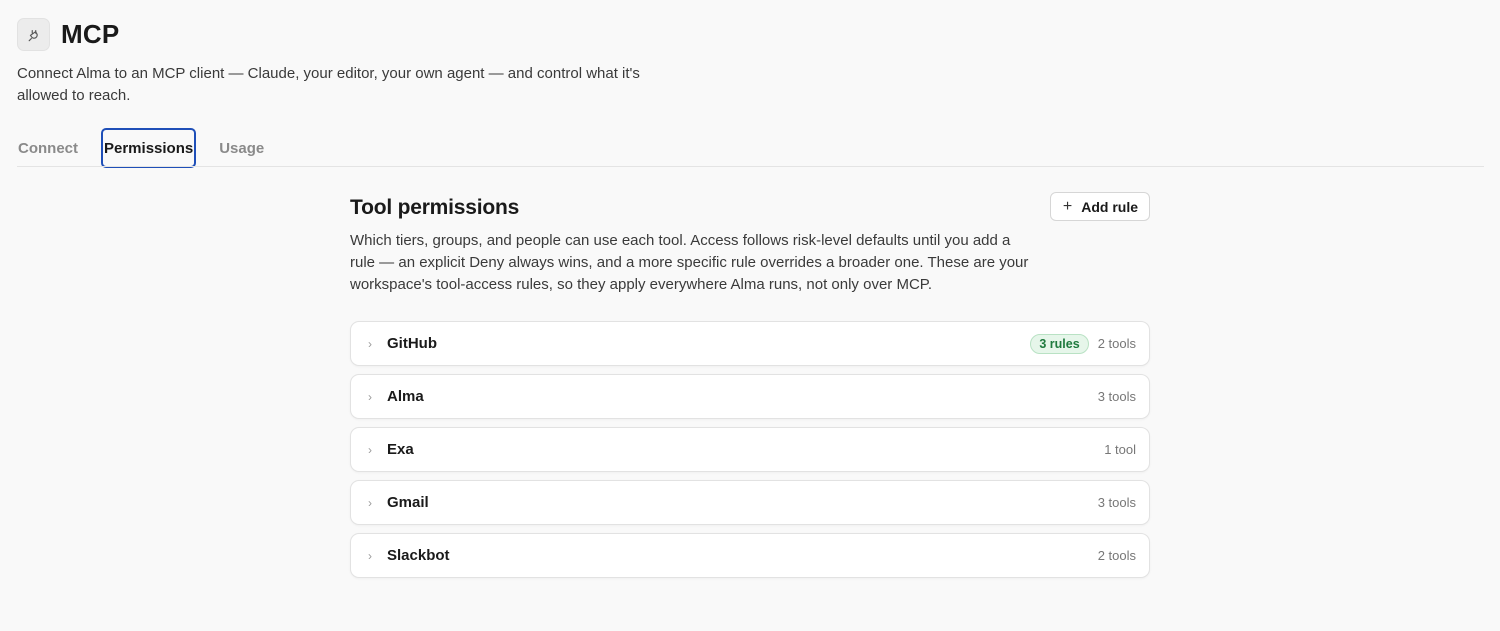 The image size is (1500, 631). Describe the element at coordinates (750, 502) in the screenshot. I see `tool-row-gmail: › Gmail 3 tools` at that location.